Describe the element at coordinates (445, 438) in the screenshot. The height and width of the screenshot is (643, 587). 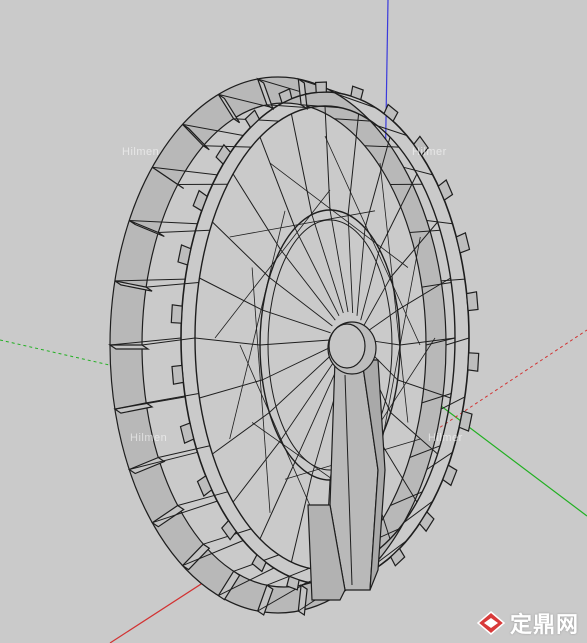
I see `watermark-4: Hilmer` at that location.